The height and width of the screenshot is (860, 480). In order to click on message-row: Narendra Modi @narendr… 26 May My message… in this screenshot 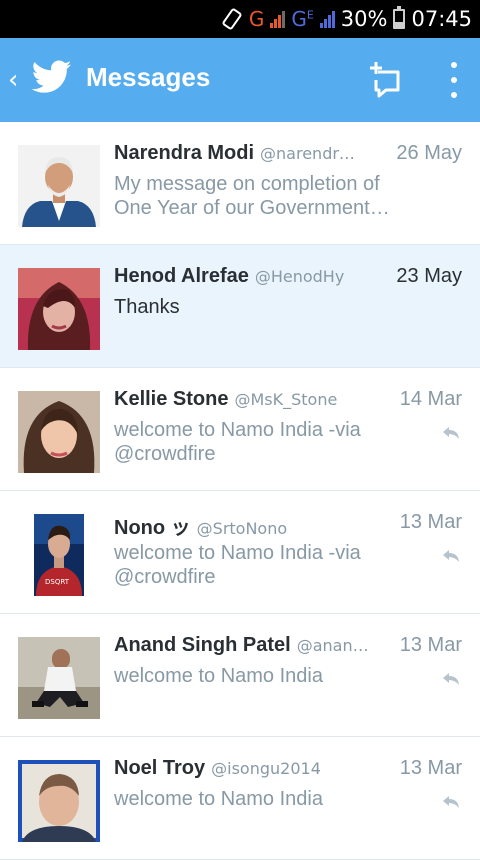, I will do `click(240, 183)`.